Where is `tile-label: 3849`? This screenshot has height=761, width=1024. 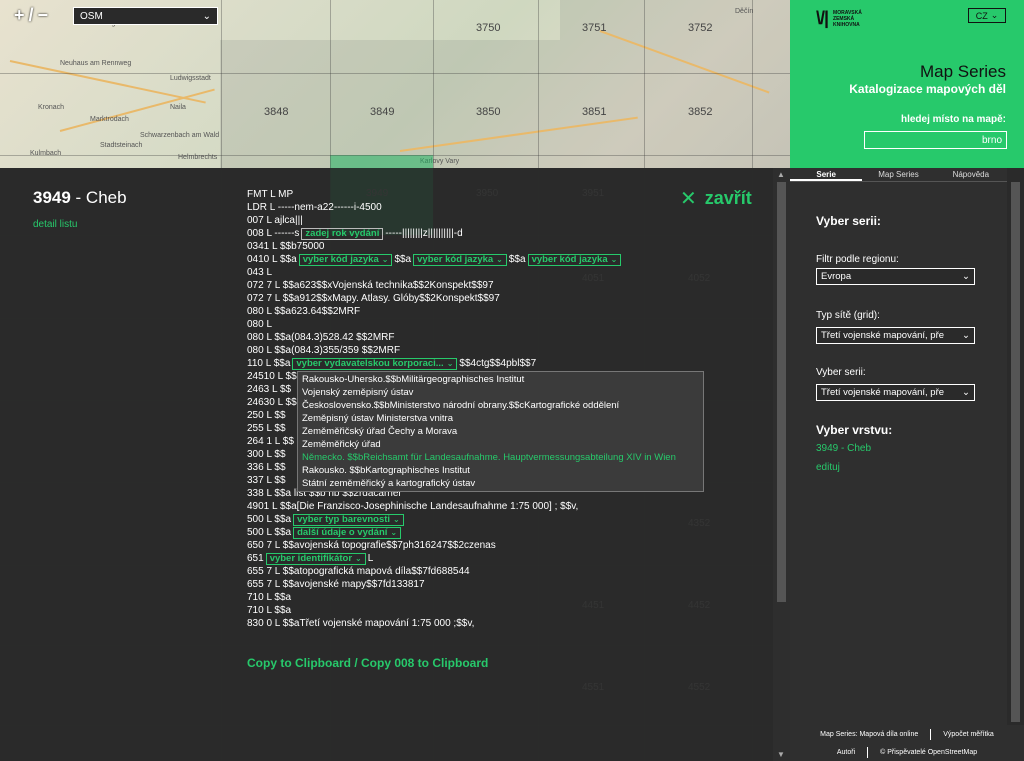 tile-label: 3849 is located at coordinates (382, 112).